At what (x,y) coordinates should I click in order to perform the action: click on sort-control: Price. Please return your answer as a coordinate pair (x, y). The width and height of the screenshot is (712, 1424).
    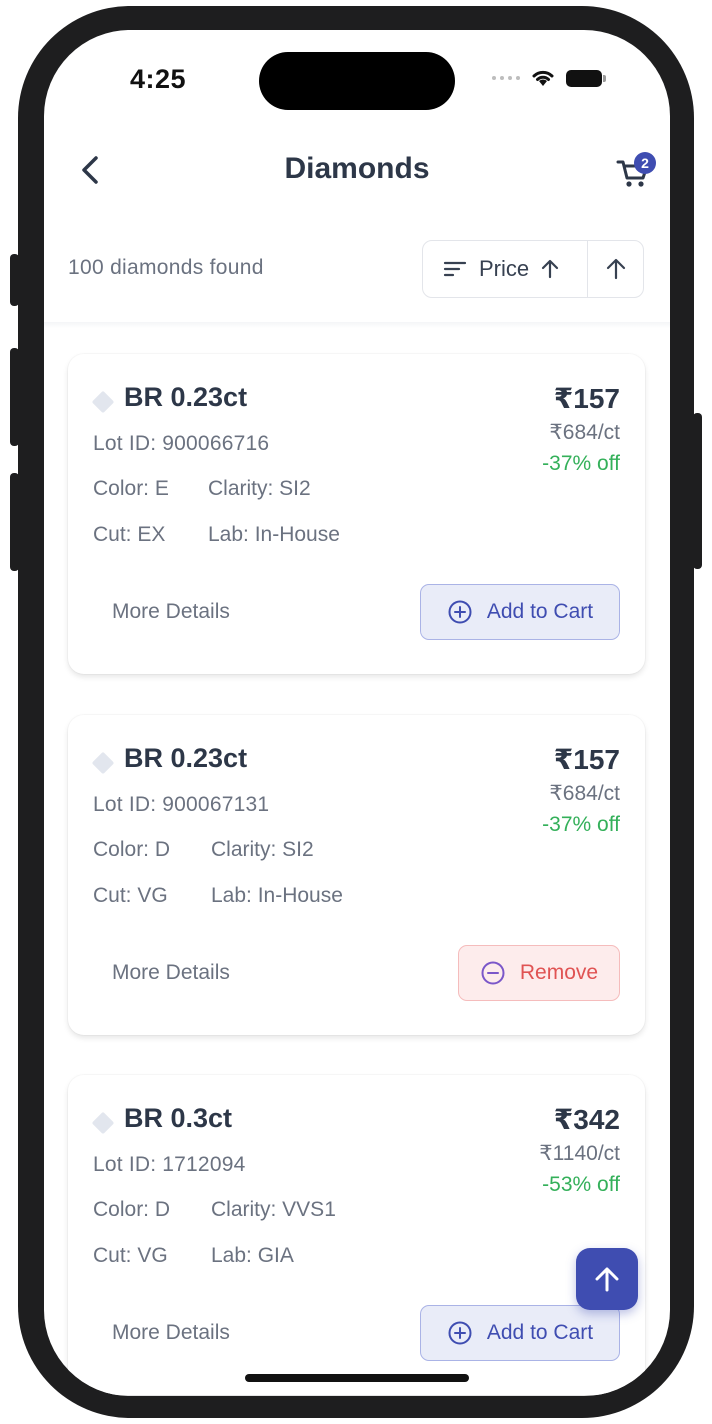
    Looking at the image, I should click on (533, 269).